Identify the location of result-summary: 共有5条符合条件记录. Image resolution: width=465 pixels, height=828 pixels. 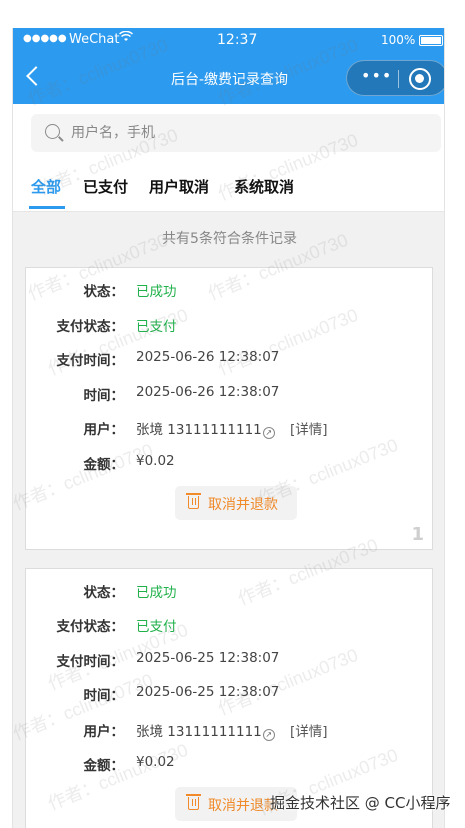
(229, 239).